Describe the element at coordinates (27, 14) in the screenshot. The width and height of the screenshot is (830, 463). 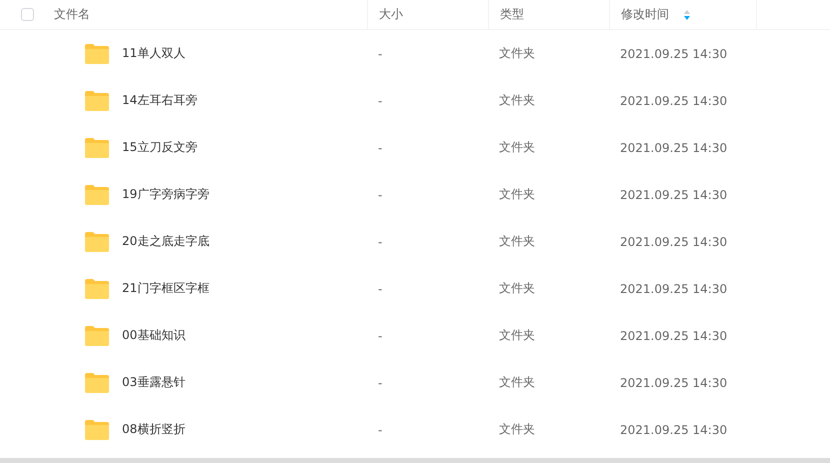
I see `select-all-checkbox` at that location.